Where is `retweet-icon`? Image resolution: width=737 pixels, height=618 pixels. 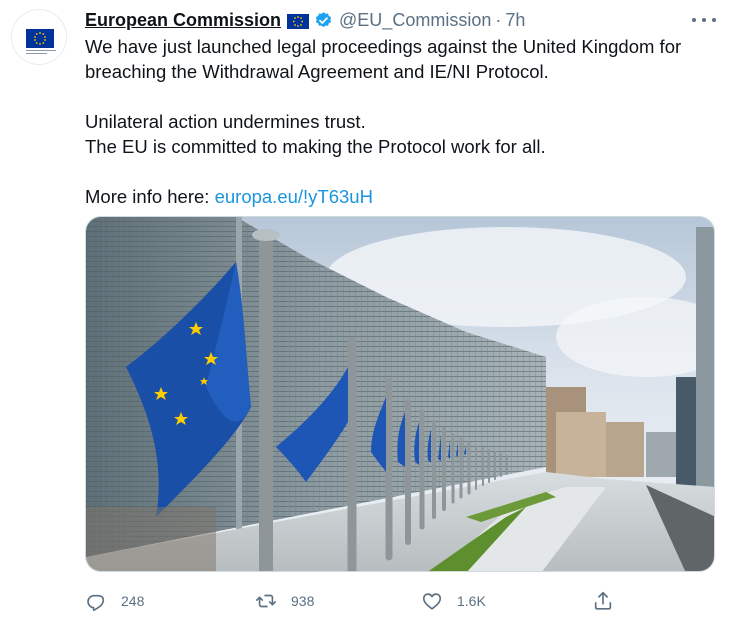
retweet-icon is located at coordinates (266, 601).